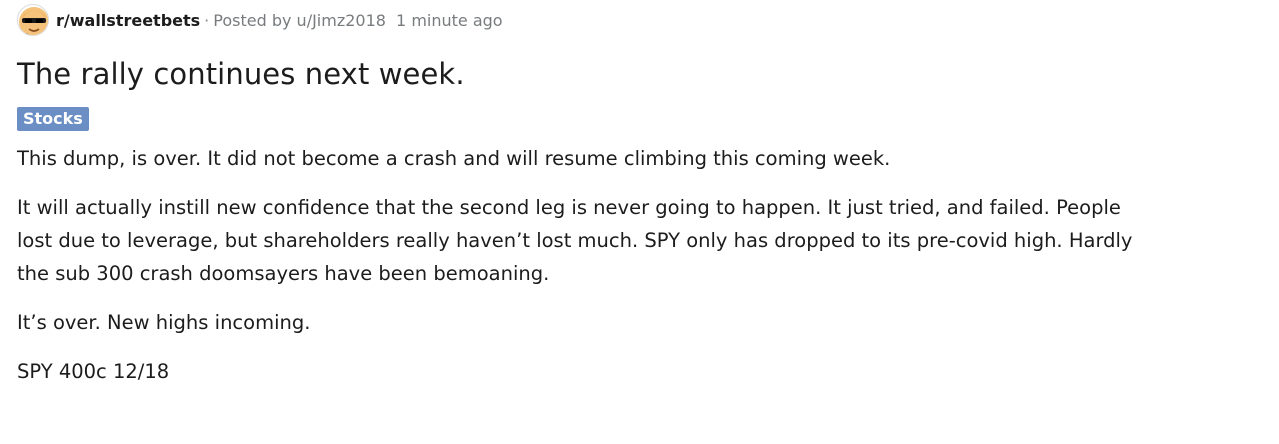 This screenshot has height=444, width=1279. I want to click on post-paragraph: SPY 400c 12/18, so click(93, 371).